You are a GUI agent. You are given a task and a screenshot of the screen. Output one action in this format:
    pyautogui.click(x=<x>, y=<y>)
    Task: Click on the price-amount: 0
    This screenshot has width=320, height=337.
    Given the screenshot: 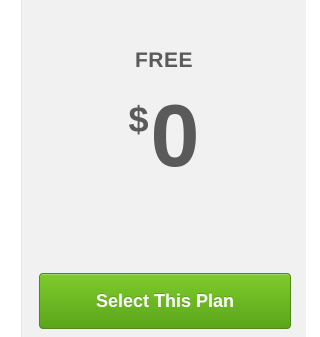 What is the action you would take?
    pyautogui.click(x=175, y=135)
    